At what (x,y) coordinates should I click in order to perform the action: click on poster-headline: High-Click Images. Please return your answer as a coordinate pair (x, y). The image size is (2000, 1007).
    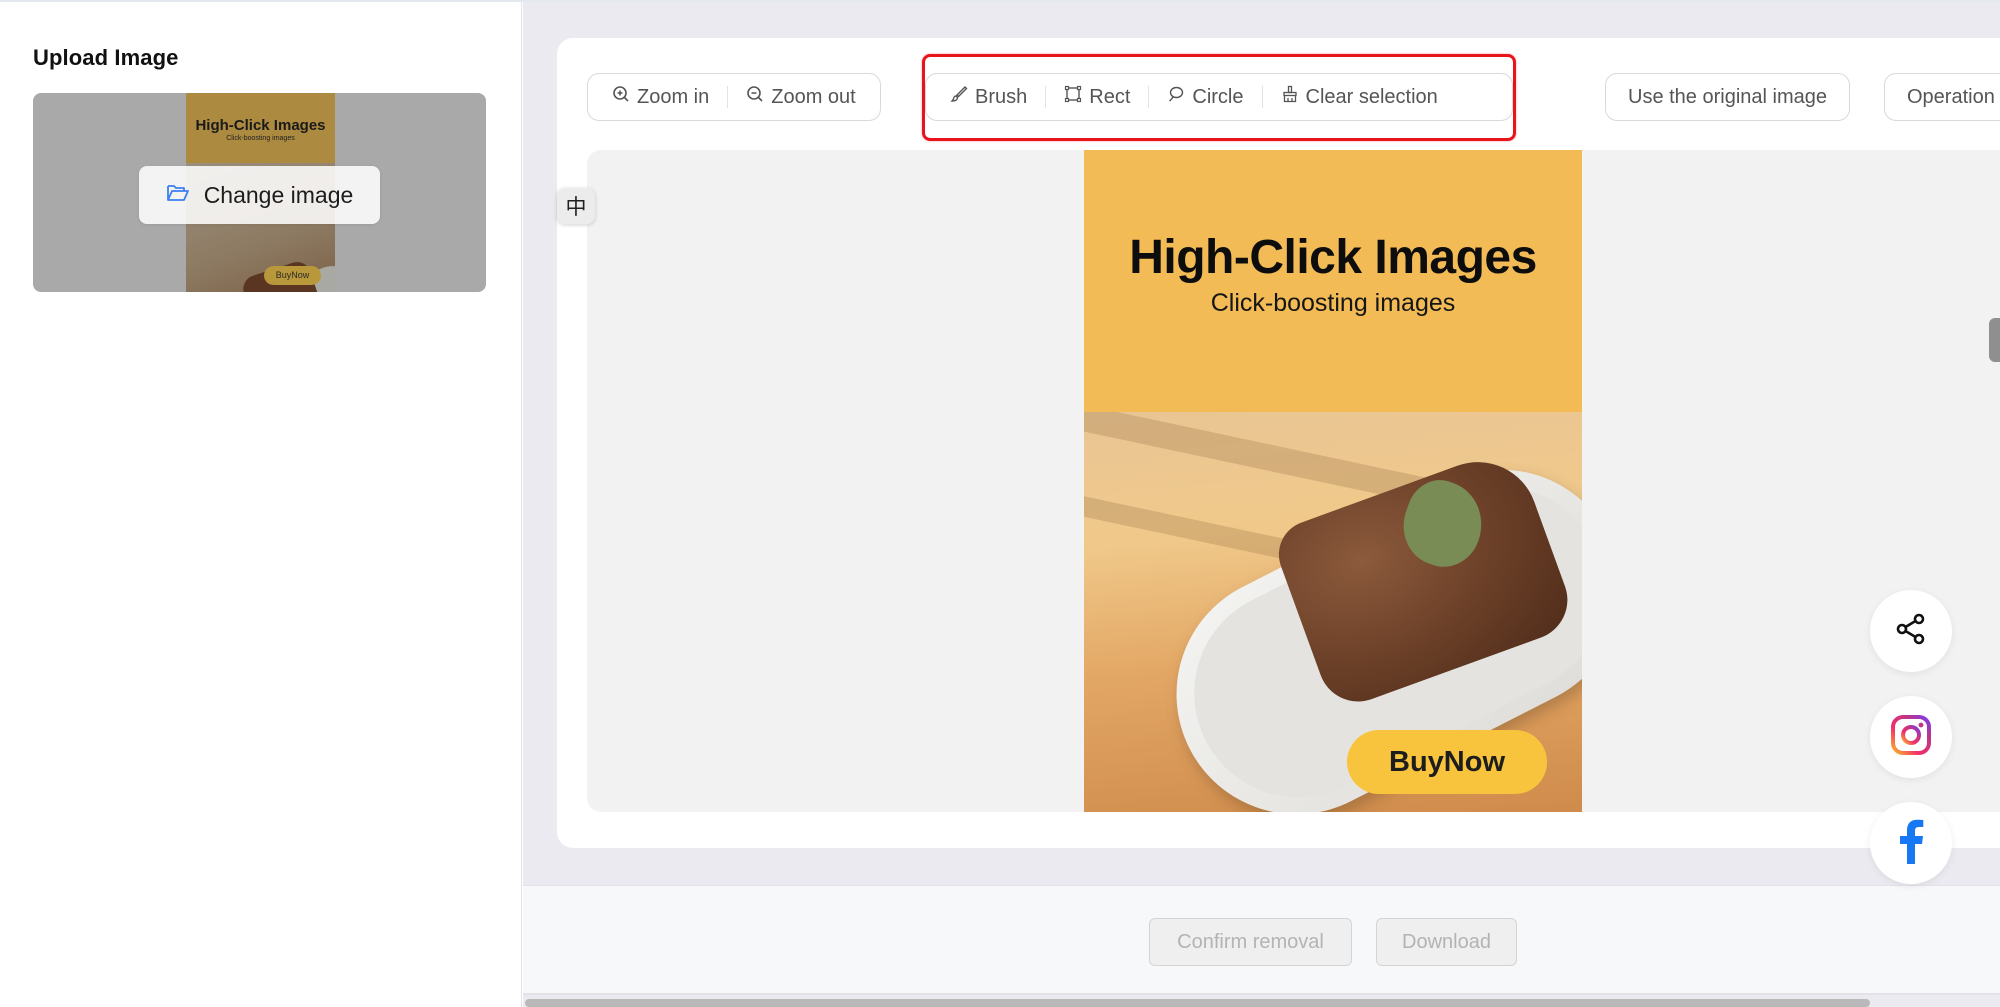
    Looking at the image, I should click on (1333, 257).